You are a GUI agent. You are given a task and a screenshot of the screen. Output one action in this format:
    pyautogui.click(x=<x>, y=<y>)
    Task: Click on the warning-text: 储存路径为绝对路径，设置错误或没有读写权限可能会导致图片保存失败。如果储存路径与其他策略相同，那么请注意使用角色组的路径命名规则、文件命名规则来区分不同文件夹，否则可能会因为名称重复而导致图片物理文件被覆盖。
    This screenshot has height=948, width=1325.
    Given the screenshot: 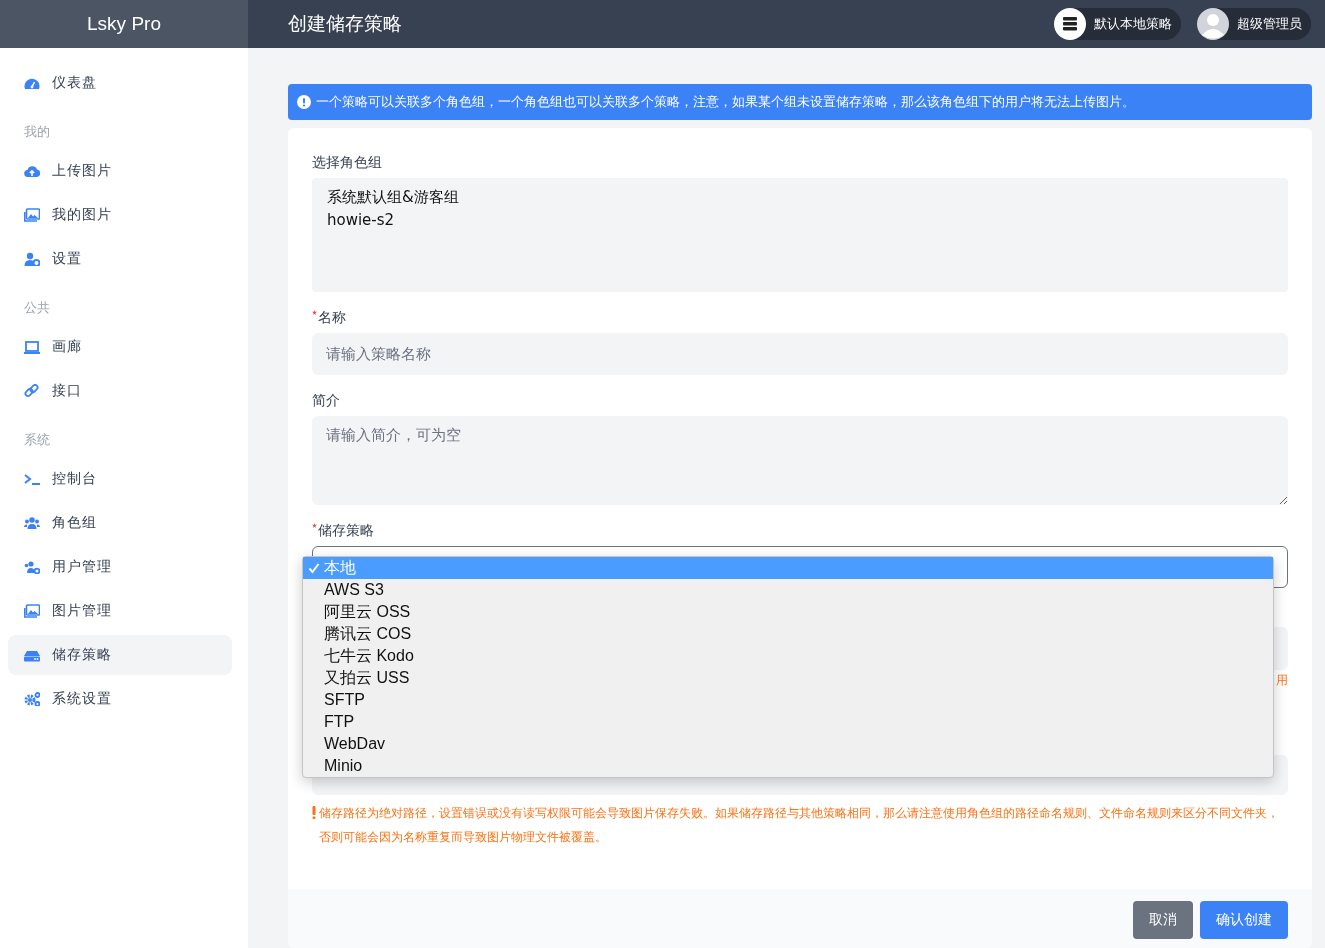 What is the action you would take?
    pyautogui.click(x=799, y=825)
    